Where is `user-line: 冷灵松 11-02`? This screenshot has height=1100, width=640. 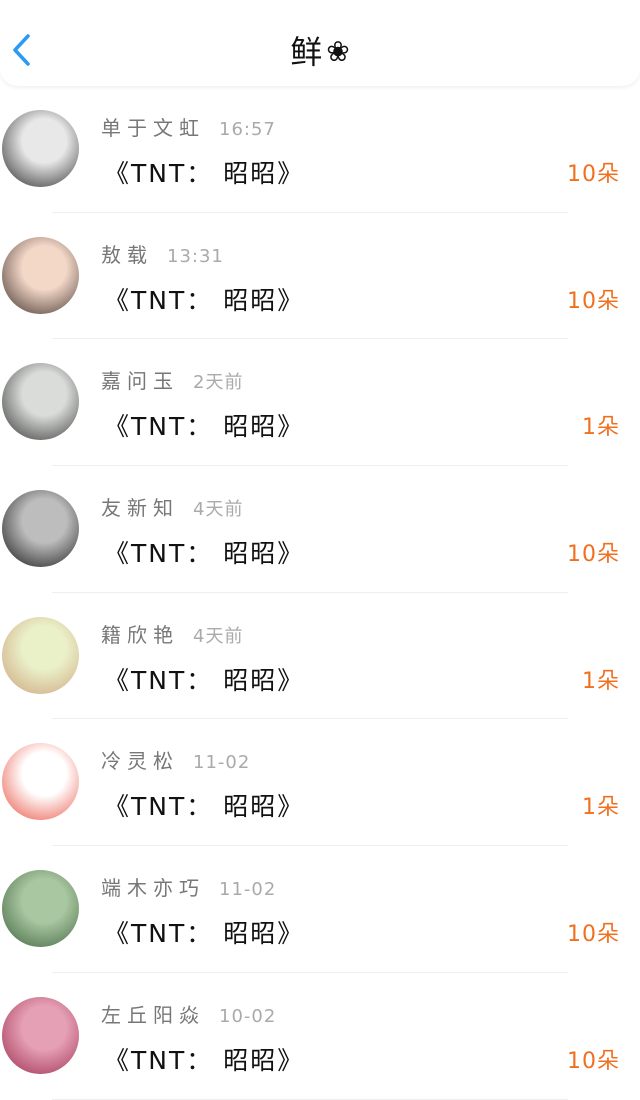 user-line: 冷灵松 11-02 is located at coordinates (175, 762).